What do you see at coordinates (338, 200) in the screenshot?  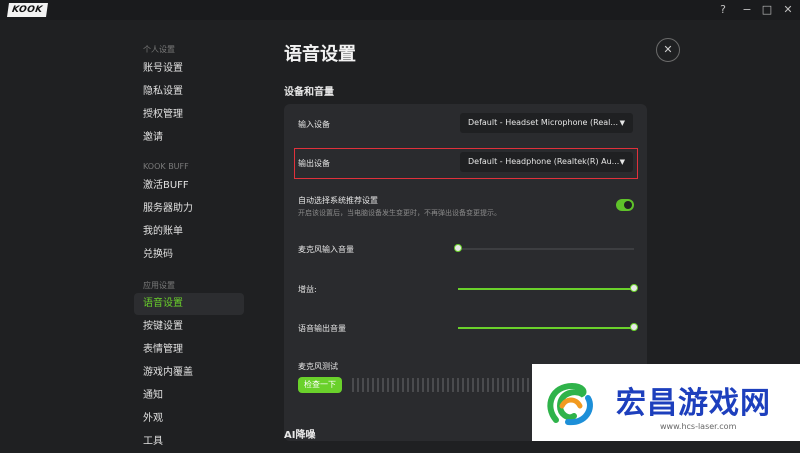 I see `auto-select-label: 自动选择系统推荐设置` at bounding box center [338, 200].